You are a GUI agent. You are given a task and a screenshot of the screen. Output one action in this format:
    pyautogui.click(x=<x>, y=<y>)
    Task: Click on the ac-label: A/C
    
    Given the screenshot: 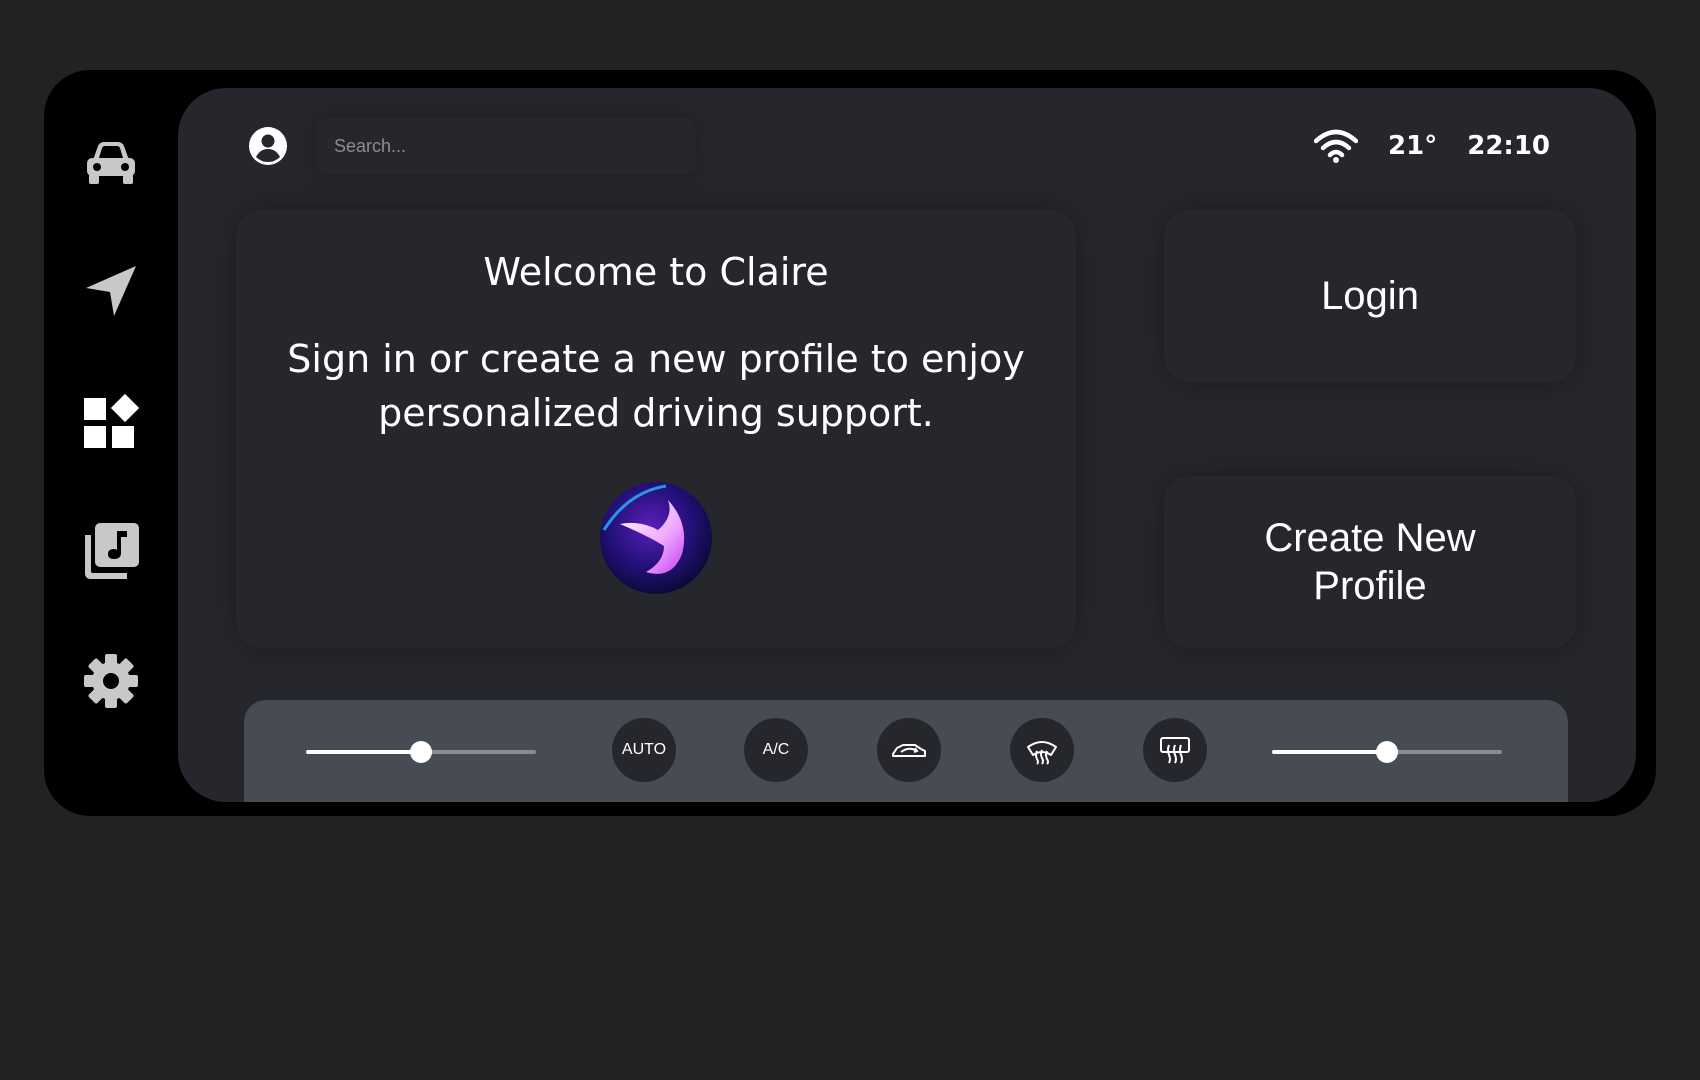 What is the action you would take?
    pyautogui.click(x=776, y=749)
    